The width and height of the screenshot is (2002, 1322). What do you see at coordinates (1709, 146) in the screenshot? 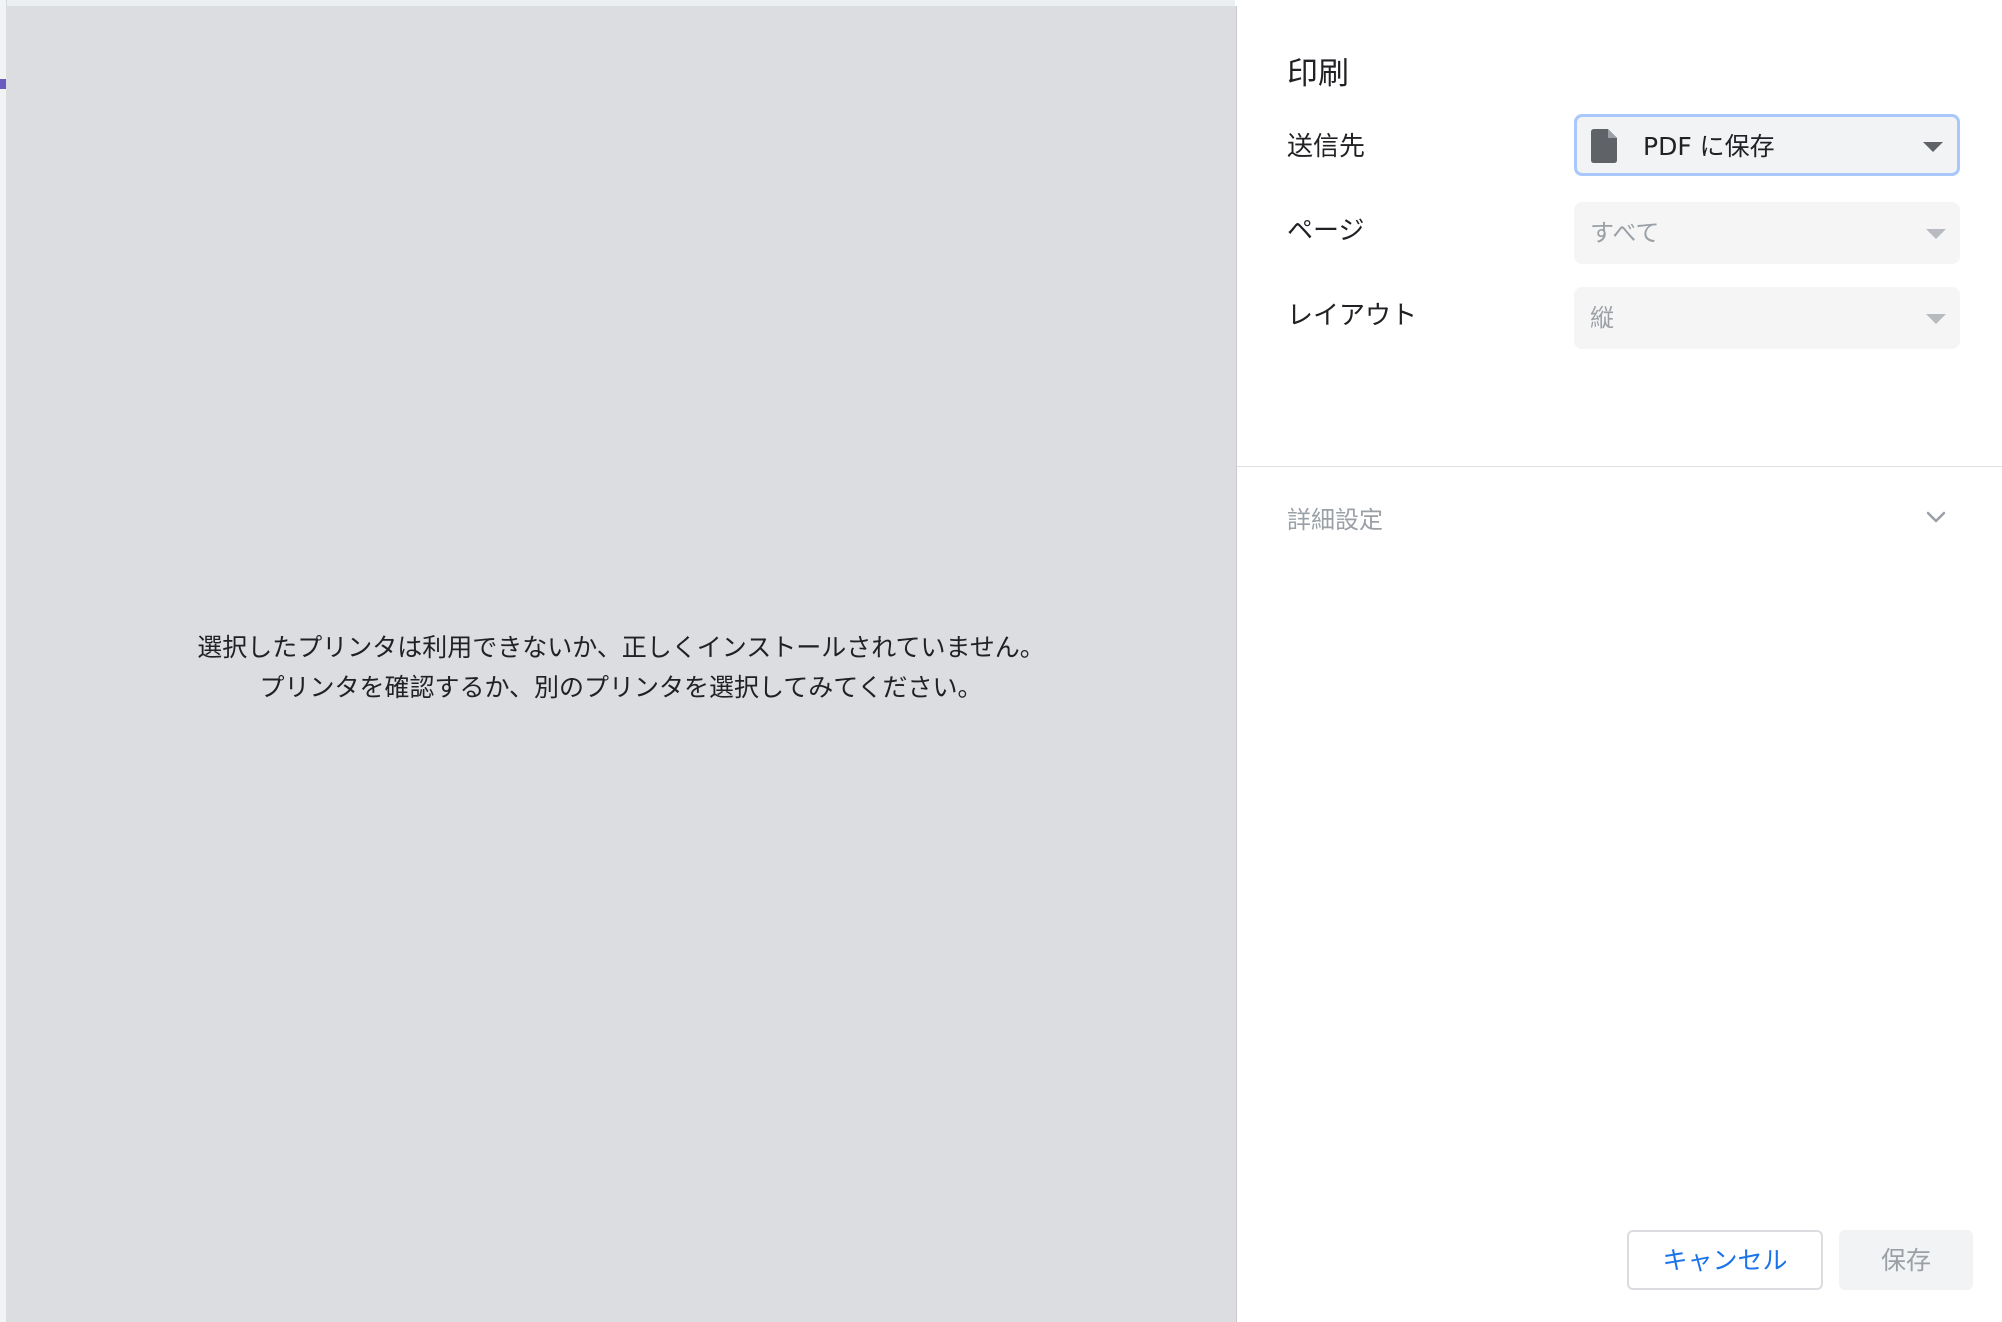
I see `destination-value: PDF に保存` at bounding box center [1709, 146].